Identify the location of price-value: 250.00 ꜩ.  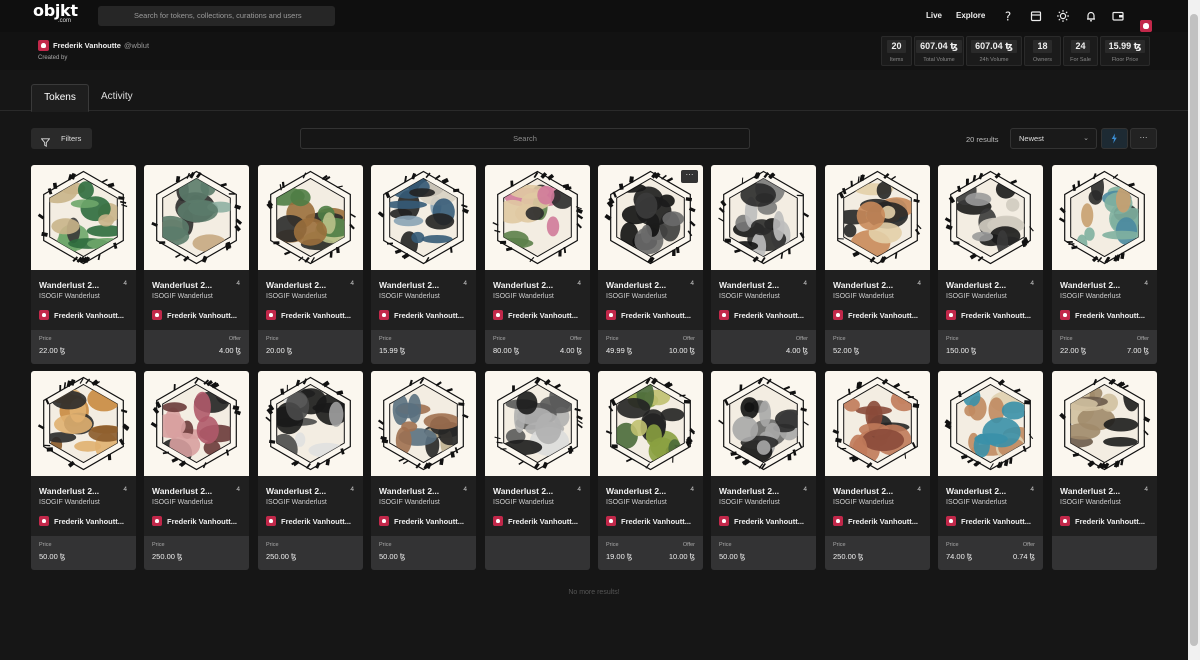
(848, 556).